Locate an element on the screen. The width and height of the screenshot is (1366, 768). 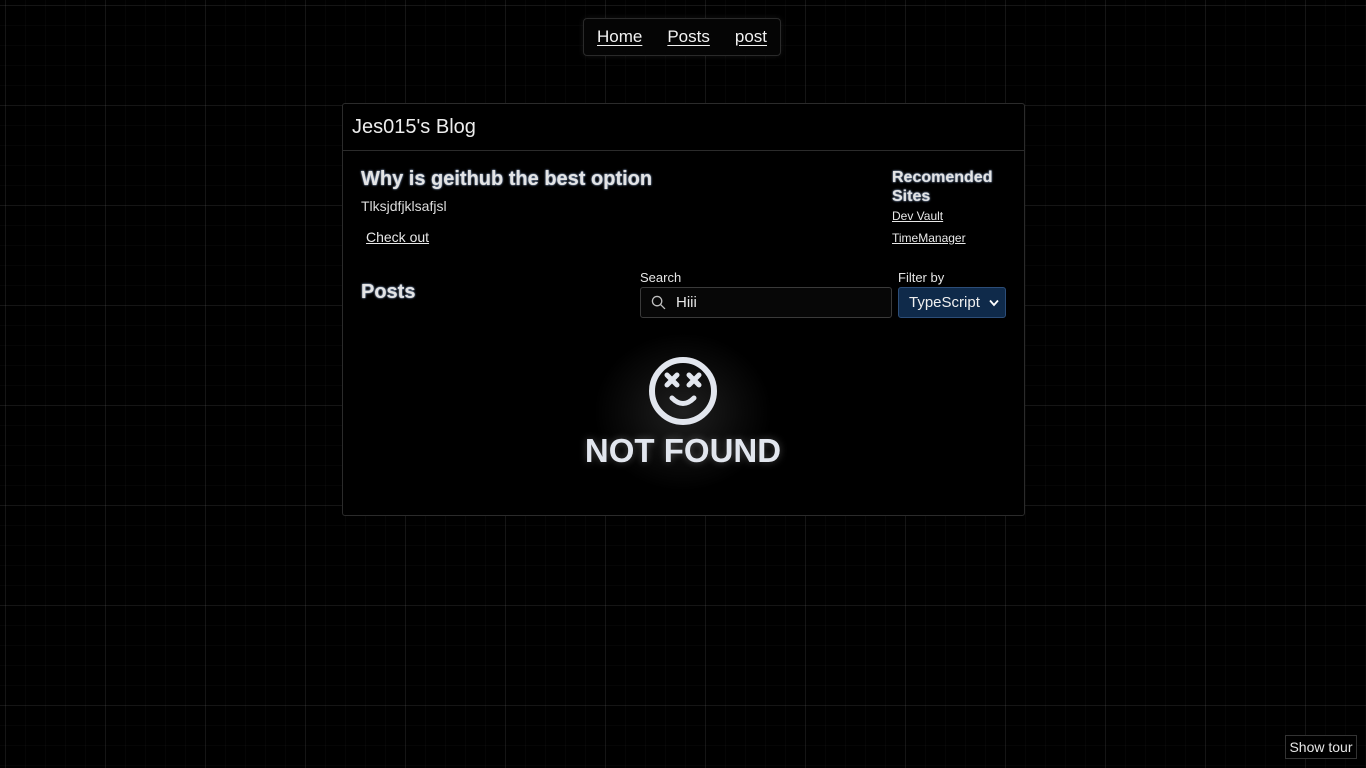
recommended-sites: Recomended Sites Dev Vault TimeManager is located at coordinates (952, 206).